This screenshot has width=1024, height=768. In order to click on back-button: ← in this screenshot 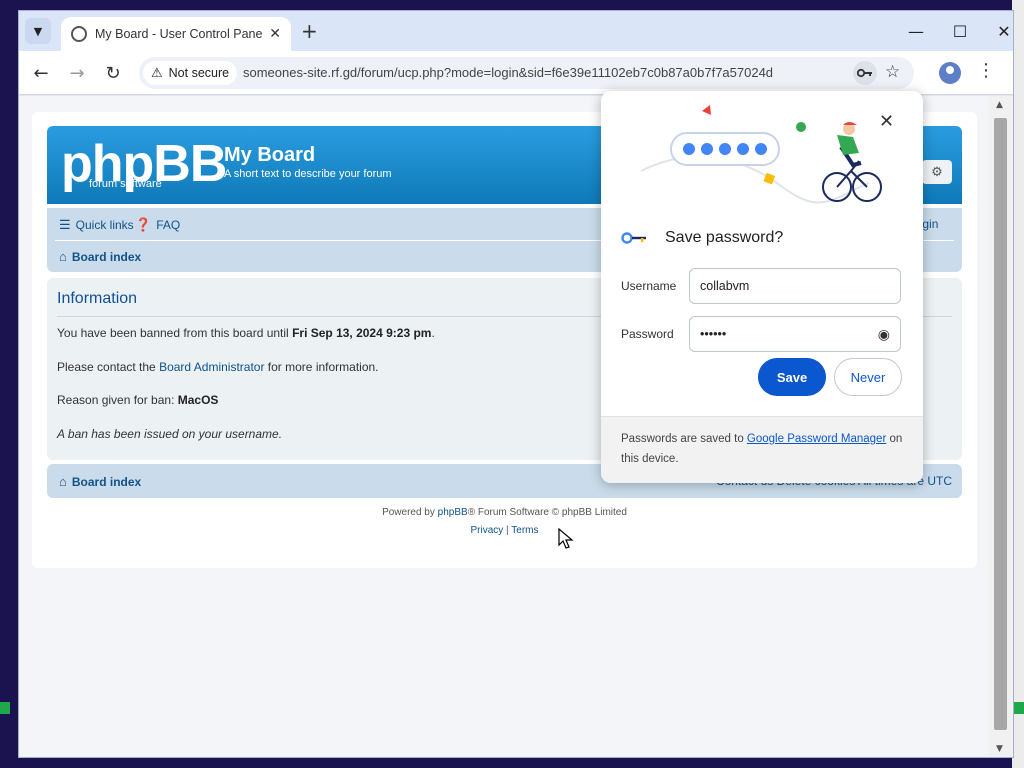, I will do `click(41, 73)`.